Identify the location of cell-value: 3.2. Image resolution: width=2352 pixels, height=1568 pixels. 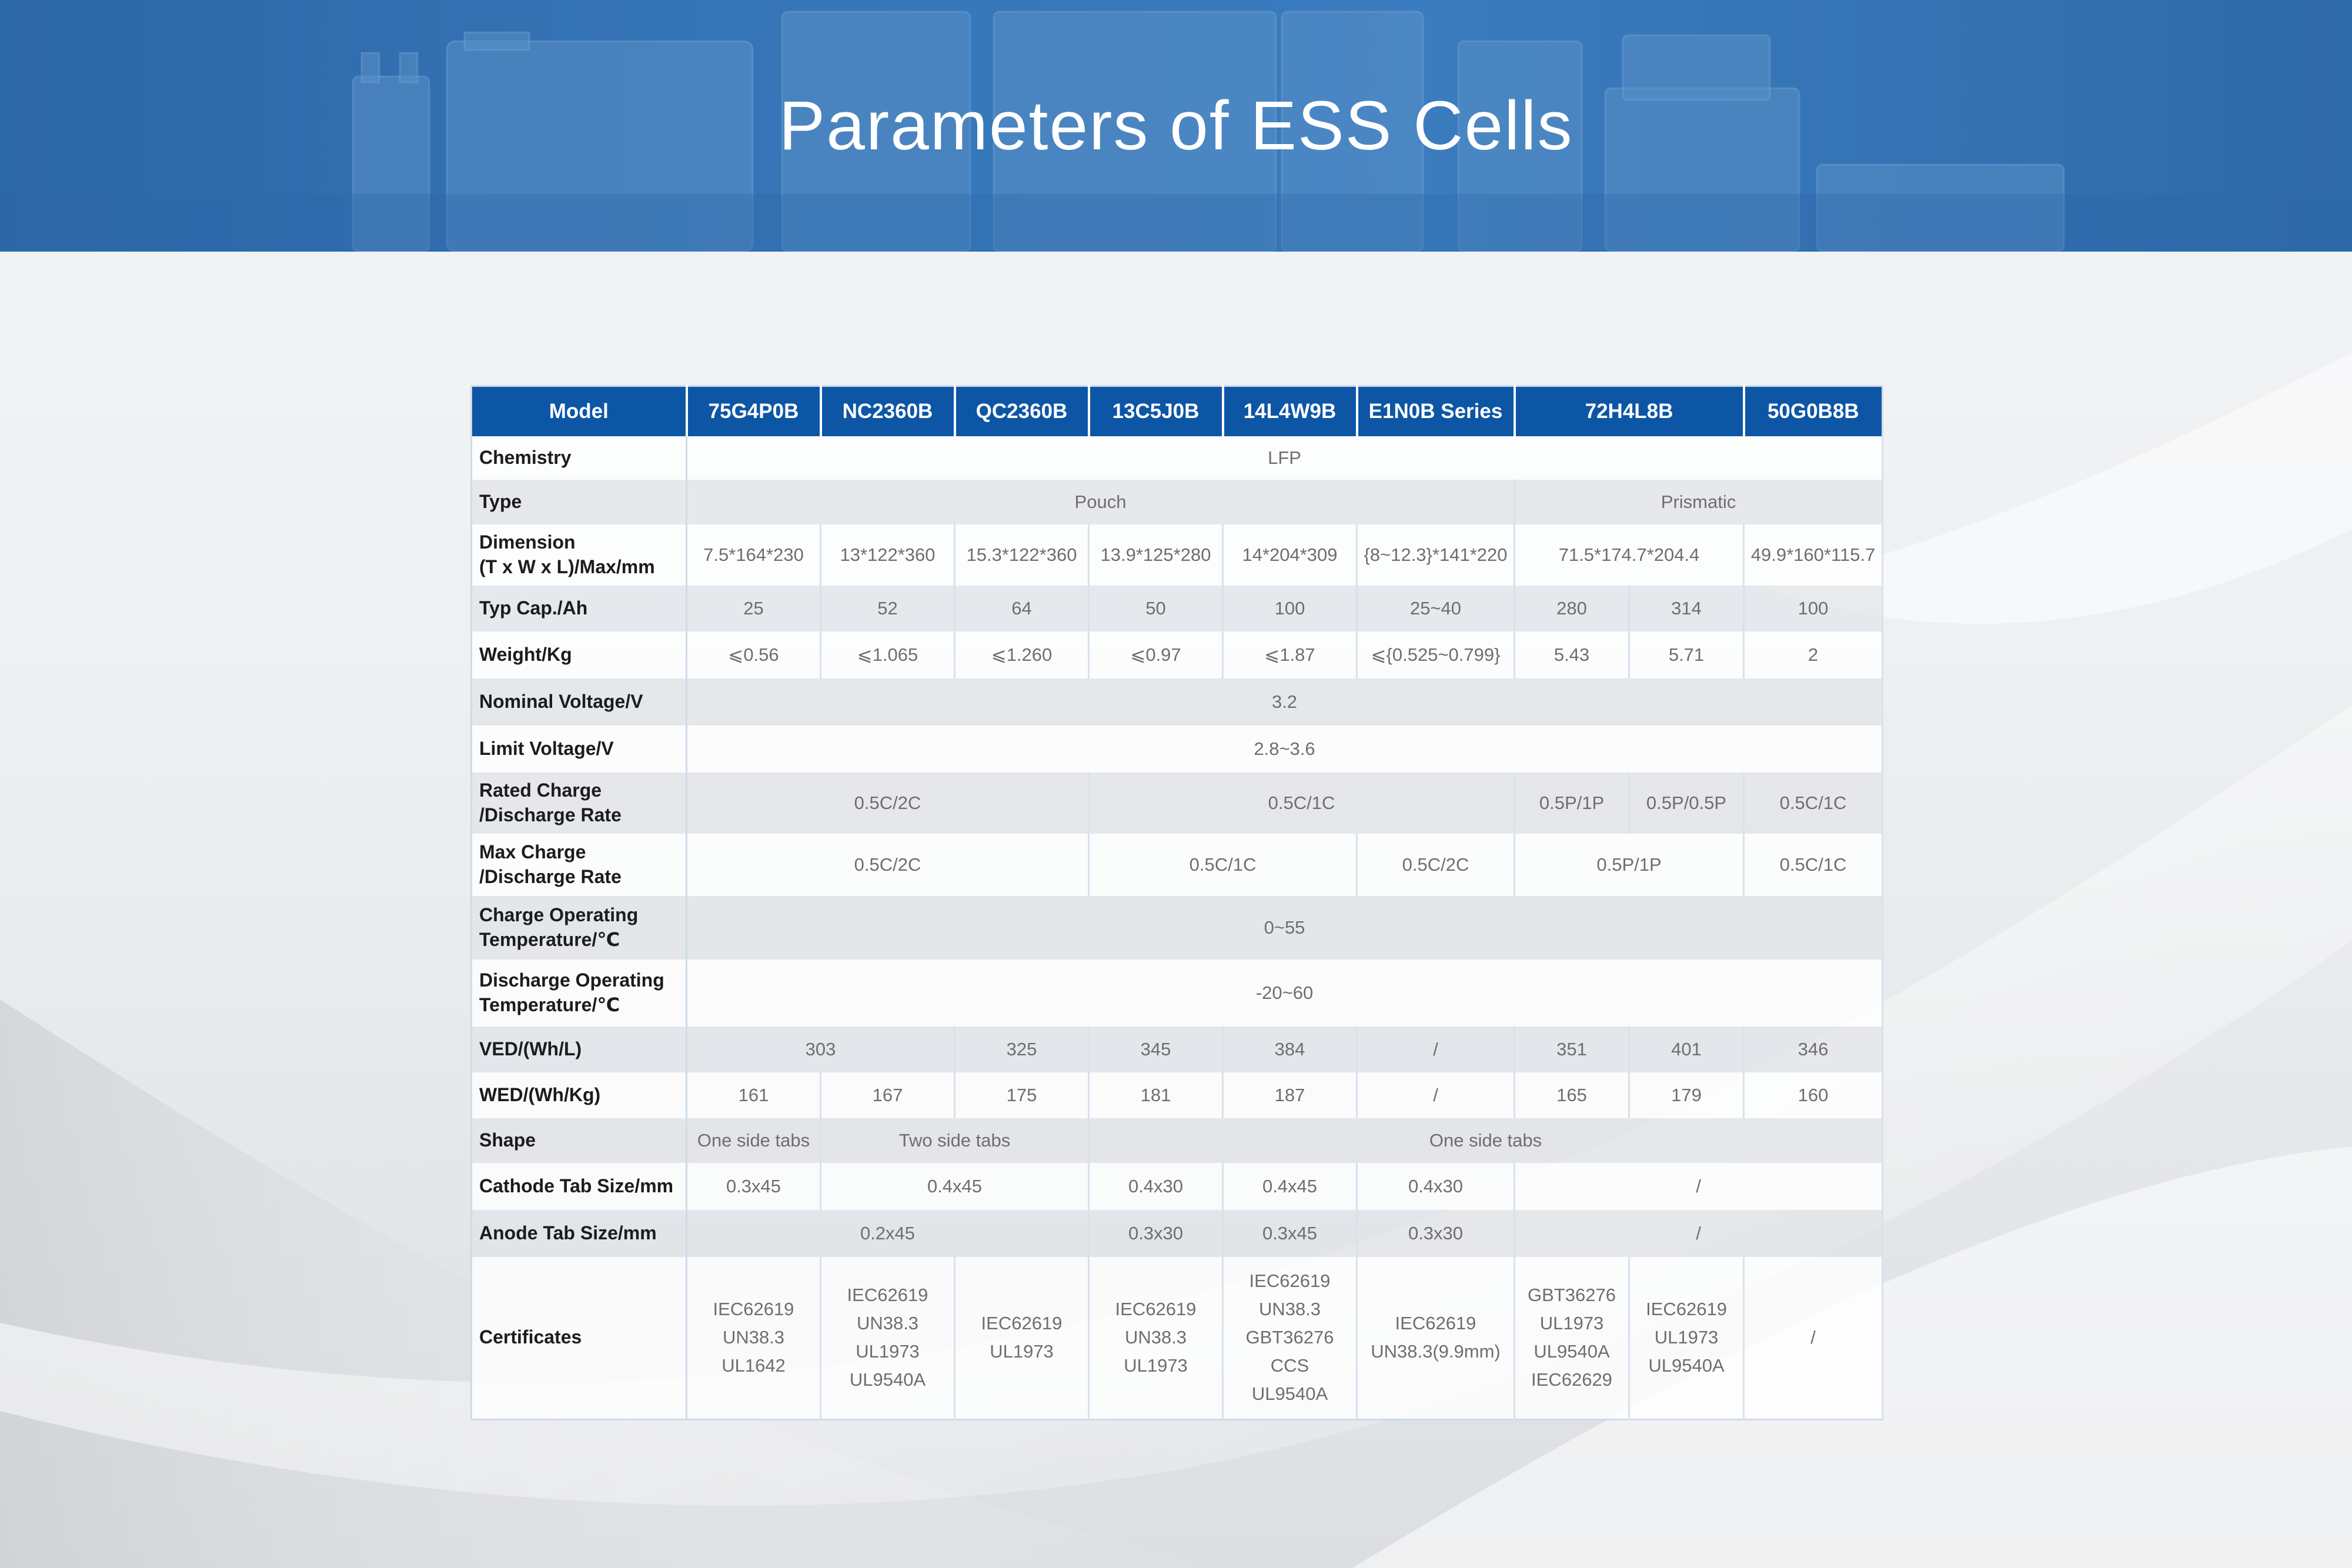
(1285, 702).